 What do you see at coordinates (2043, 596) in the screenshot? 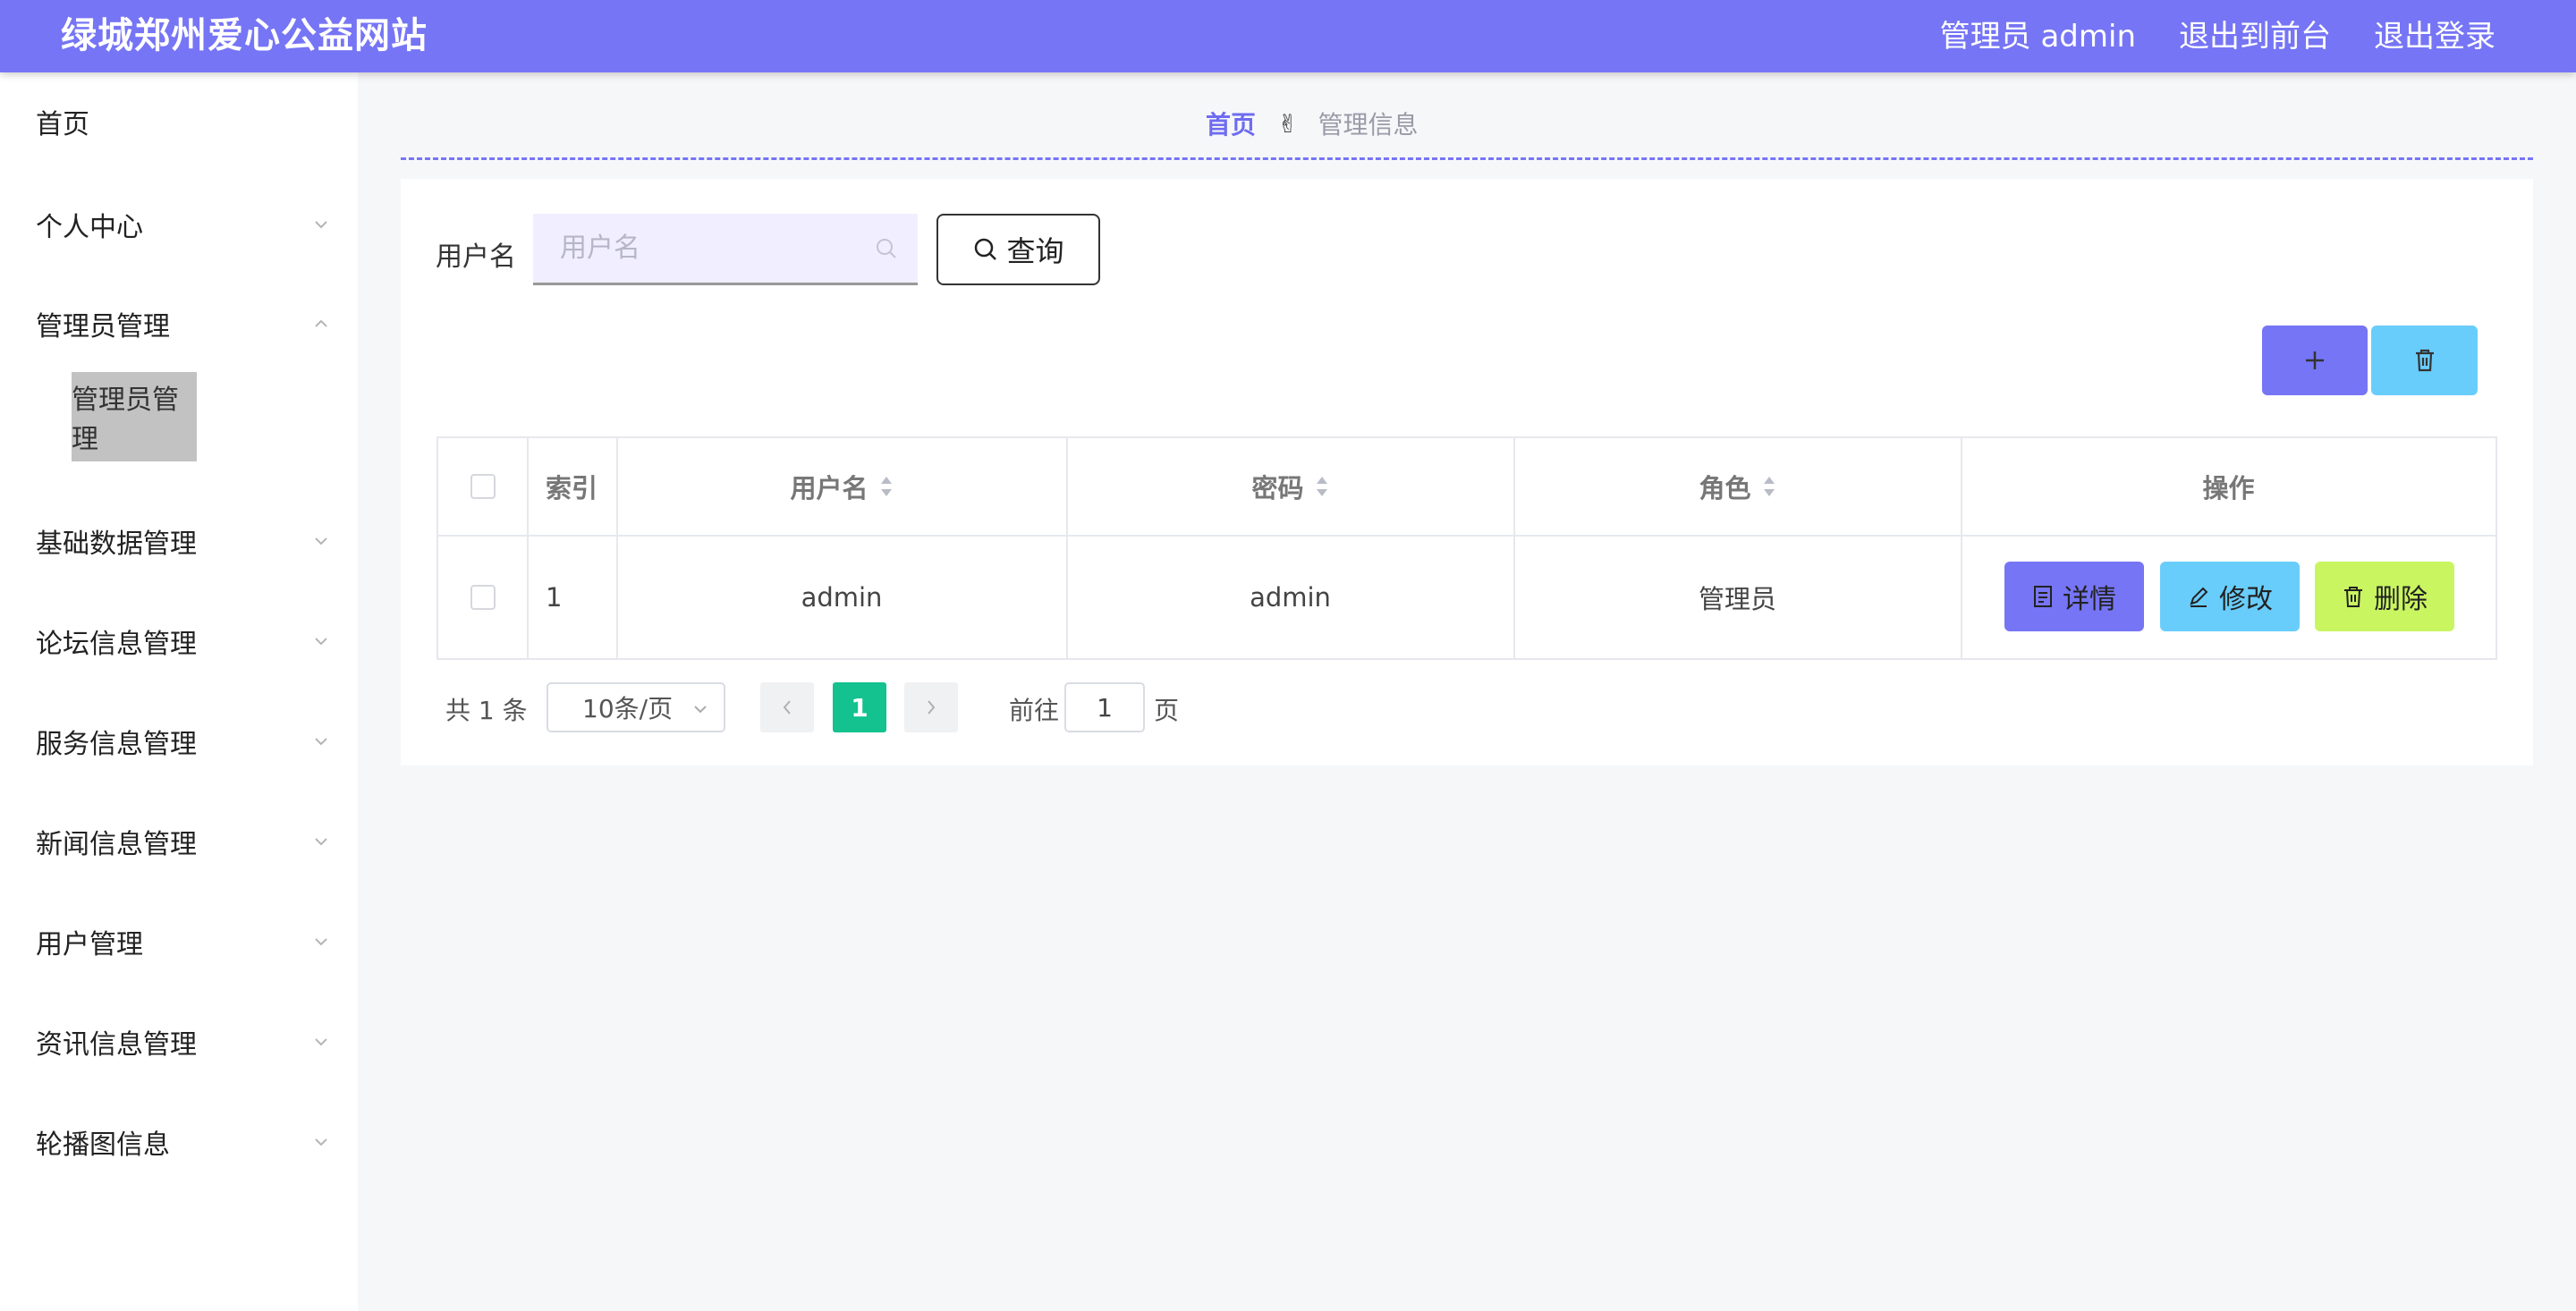
I see `document-icon` at bounding box center [2043, 596].